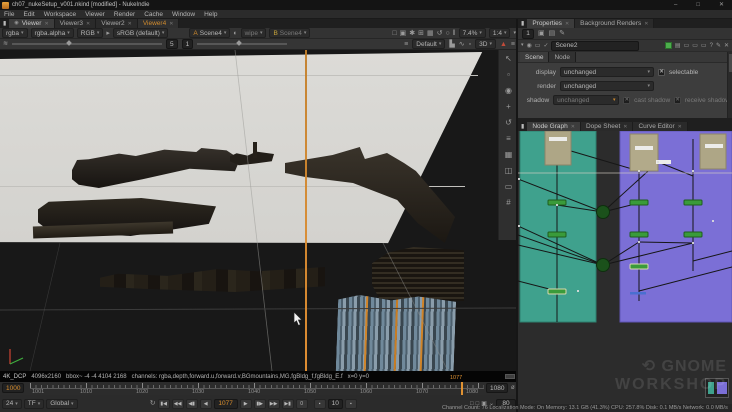 This screenshot has width=732, height=412. Describe the element at coordinates (430, 33) in the screenshot. I see `grid-icon: ▦` at that location.